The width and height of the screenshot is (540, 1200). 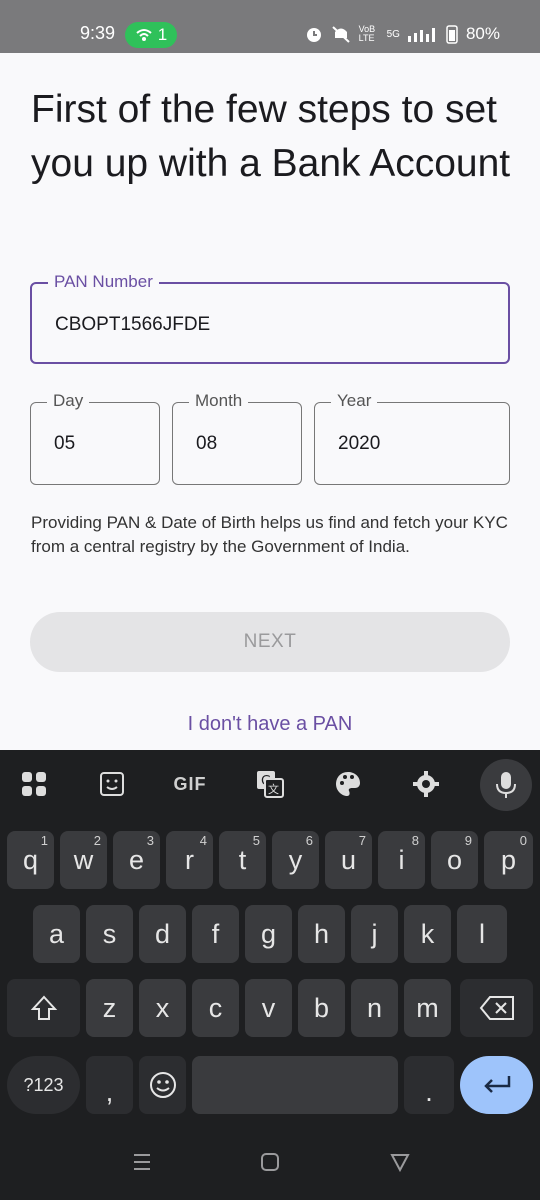 What do you see at coordinates (427, 1008) in the screenshot?
I see `key-m: m` at bounding box center [427, 1008].